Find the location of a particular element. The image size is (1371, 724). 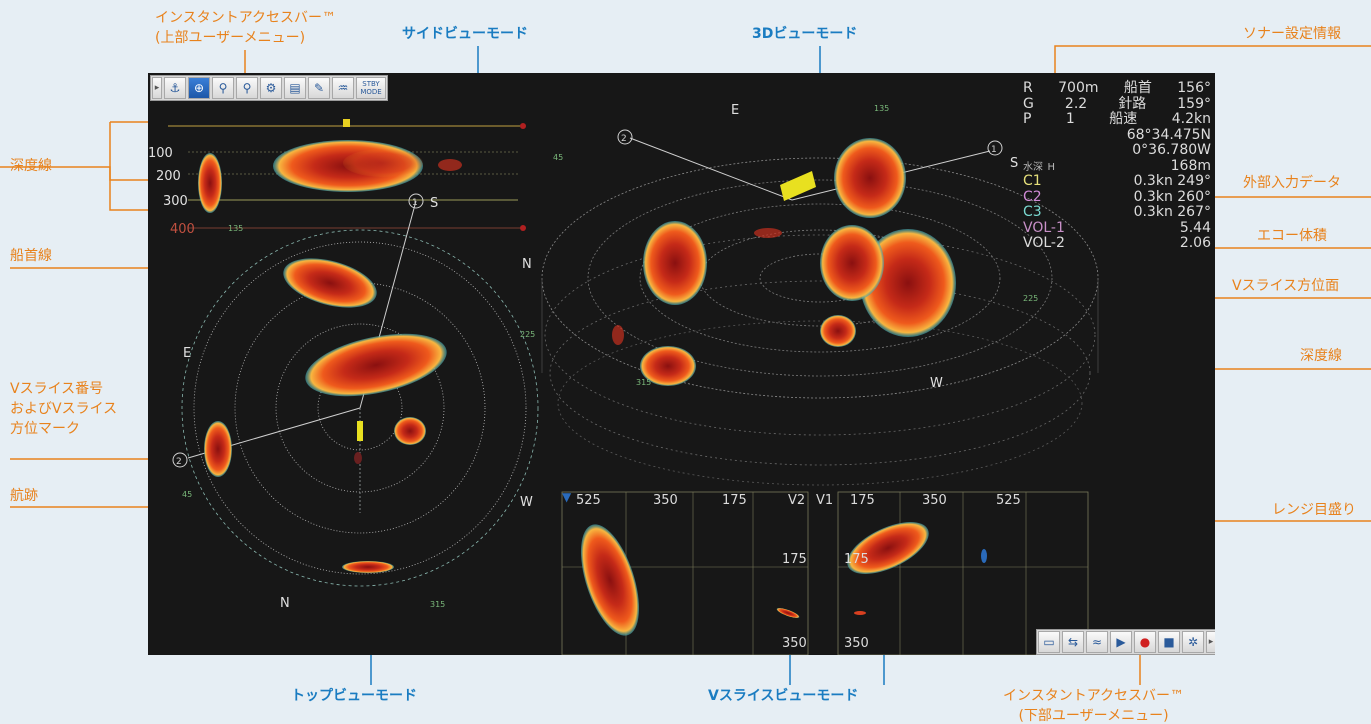

echo-off-icon: ≈ is located at coordinates (1097, 642).